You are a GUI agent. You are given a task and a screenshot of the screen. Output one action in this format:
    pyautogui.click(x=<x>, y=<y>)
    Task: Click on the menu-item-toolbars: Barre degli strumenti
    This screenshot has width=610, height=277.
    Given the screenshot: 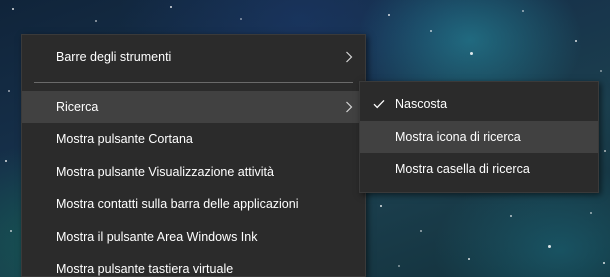 What is the action you would take?
    pyautogui.click(x=193, y=57)
    